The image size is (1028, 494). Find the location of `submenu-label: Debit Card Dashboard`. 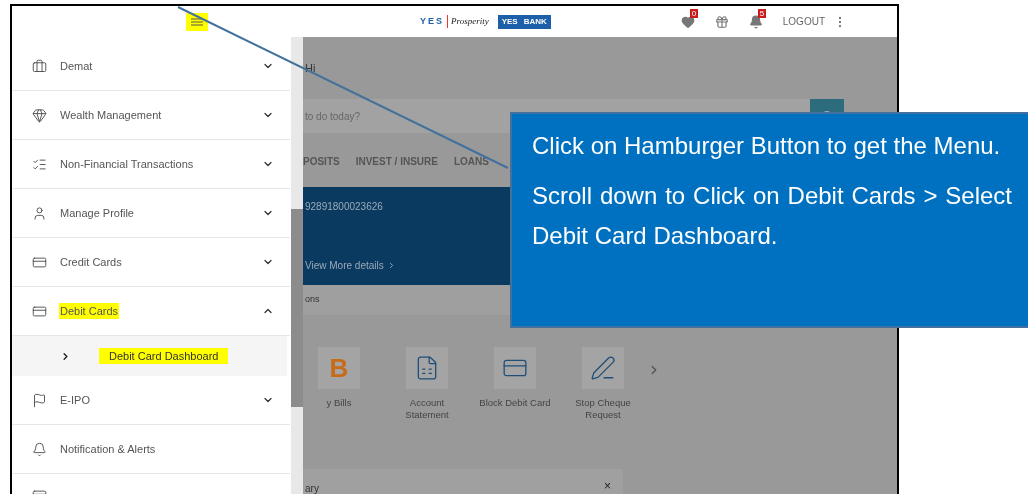

submenu-label: Debit Card Dashboard is located at coordinates (164, 356).